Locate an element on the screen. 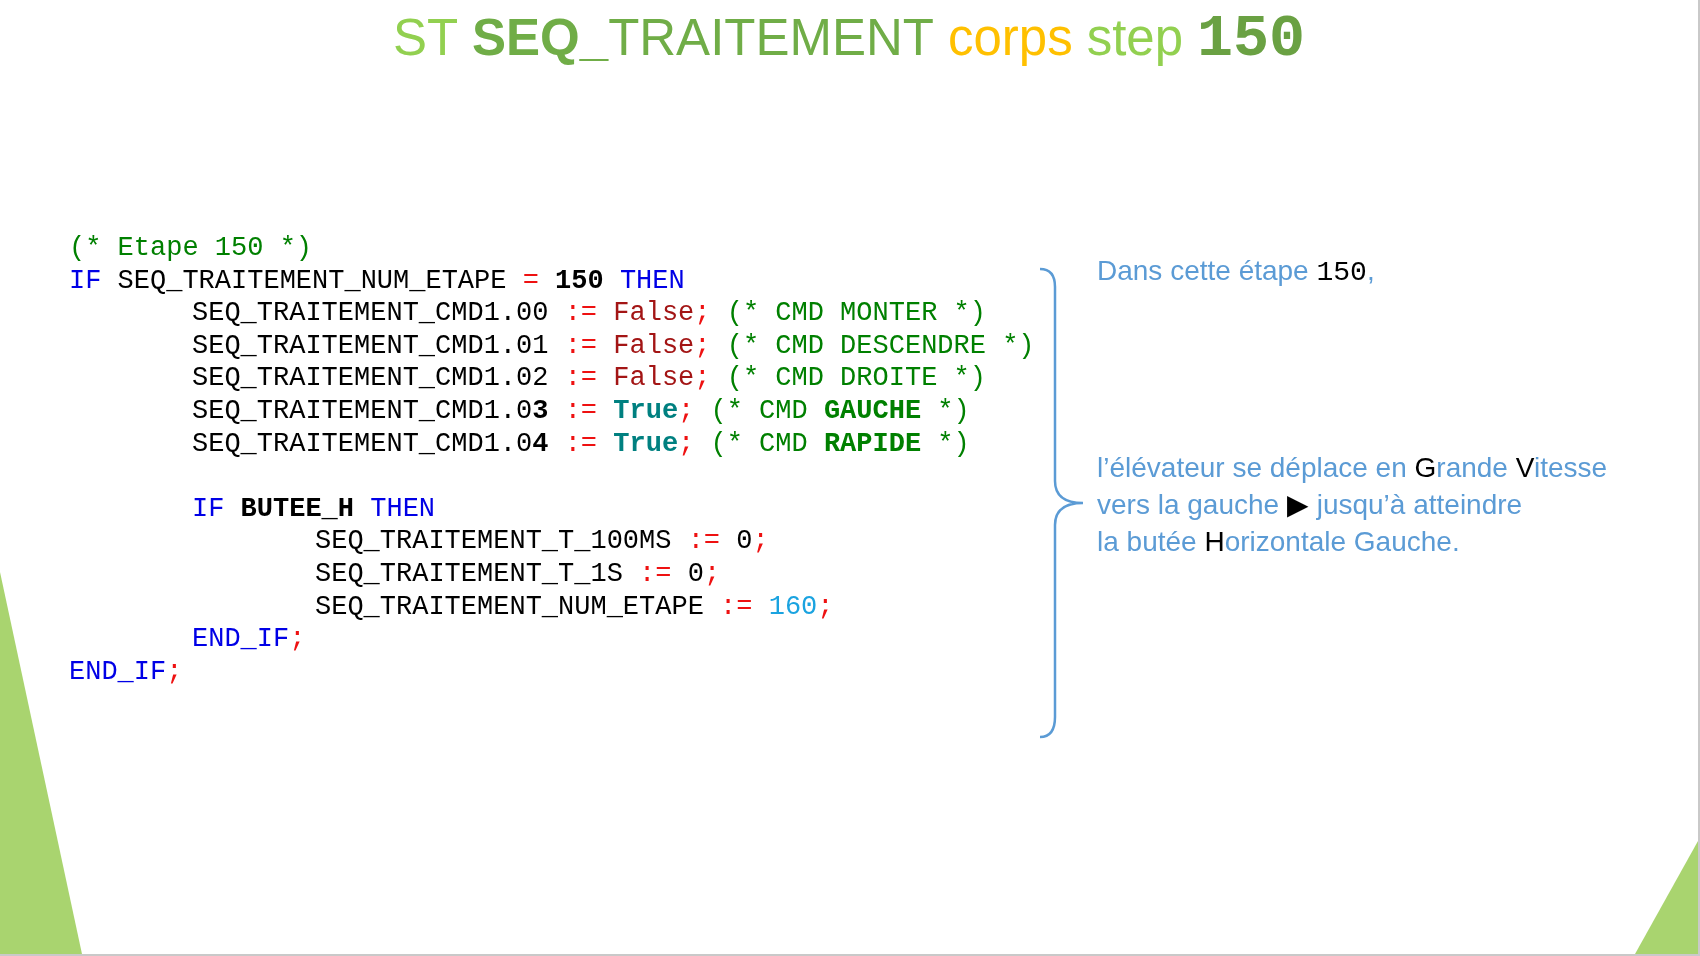 This screenshot has height=956, width=1700. code-line: SEQ_TRAITEMENT_T_1S := 0; is located at coordinates (518, 574).